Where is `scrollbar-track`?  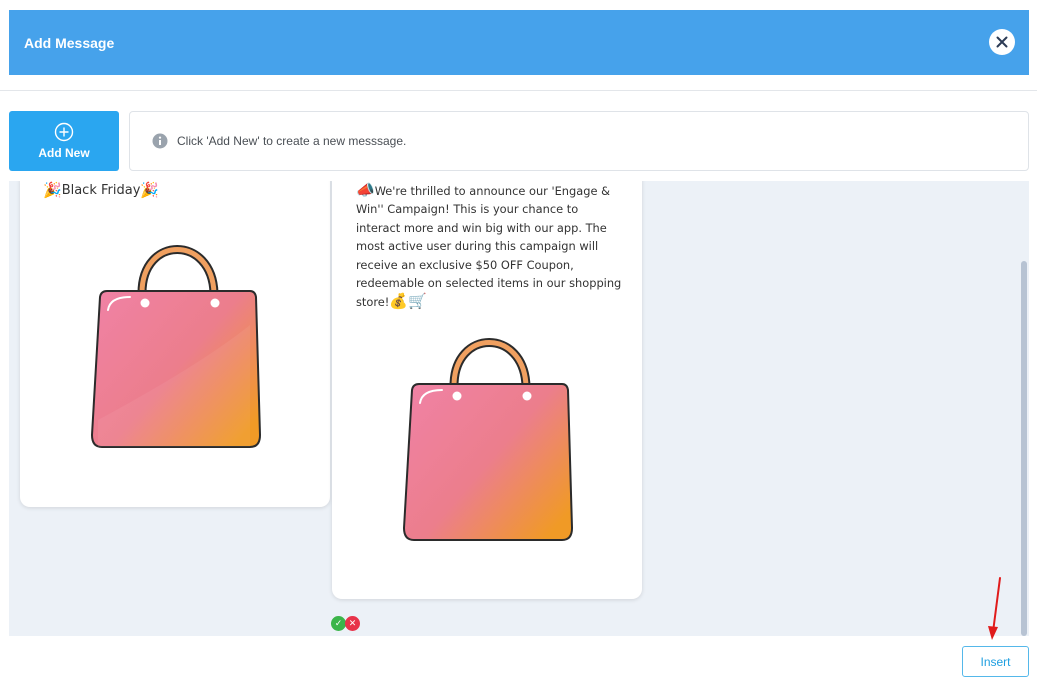
scrollbar-track is located at coordinates (1024, 408).